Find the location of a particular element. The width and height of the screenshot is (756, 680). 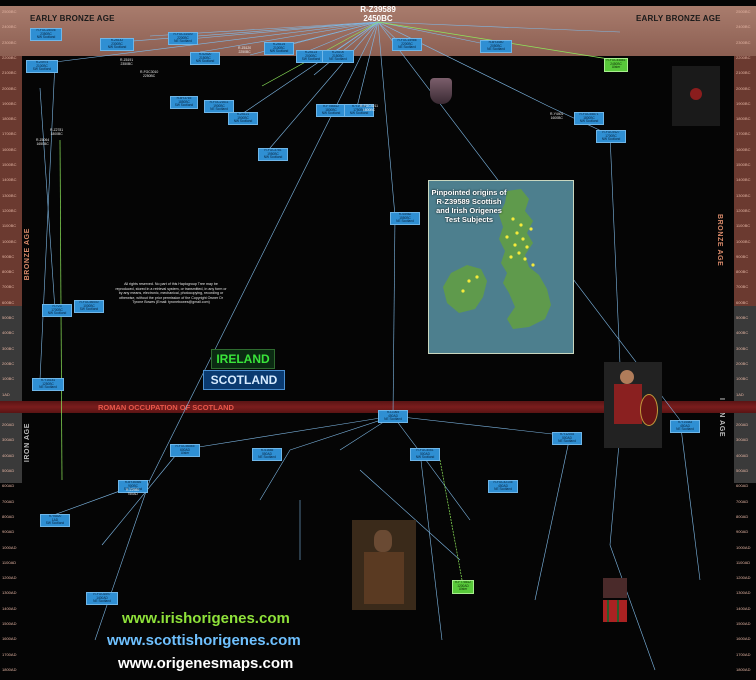

haplogroup-node: R-FGC54871 1800BC NW Scotland is located at coordinates (589, 118).